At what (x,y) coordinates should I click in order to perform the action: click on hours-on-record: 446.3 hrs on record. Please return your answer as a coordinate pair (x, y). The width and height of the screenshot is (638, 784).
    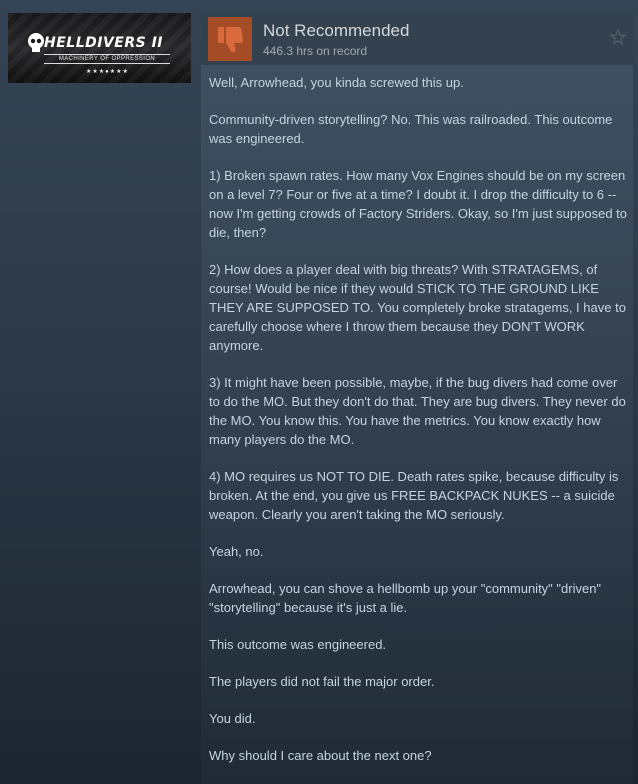
    Looking at the image, I should click on (315, 51).